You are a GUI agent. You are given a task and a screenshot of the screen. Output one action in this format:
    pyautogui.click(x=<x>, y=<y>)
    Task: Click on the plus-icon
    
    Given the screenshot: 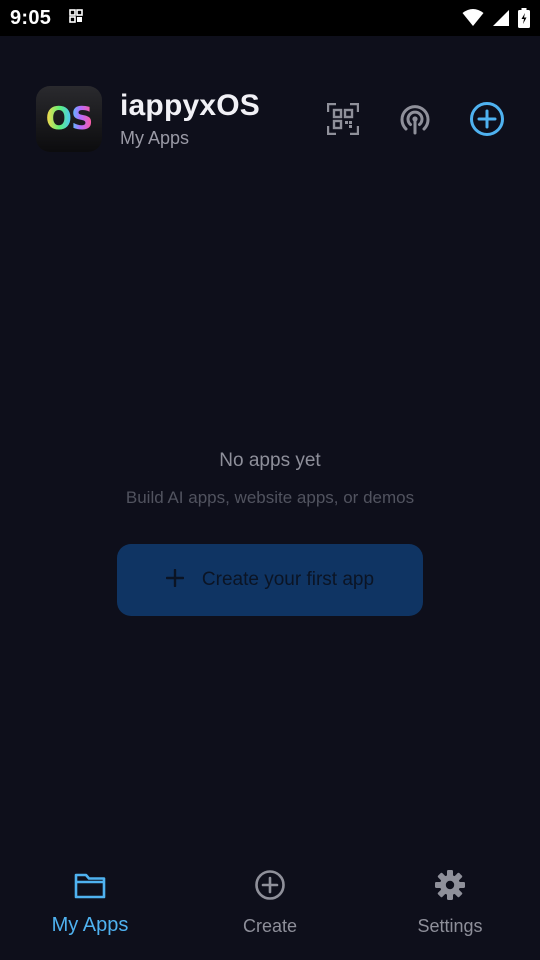 What is the action you would take?
    pyautogui.click(x=175, y=580)
    